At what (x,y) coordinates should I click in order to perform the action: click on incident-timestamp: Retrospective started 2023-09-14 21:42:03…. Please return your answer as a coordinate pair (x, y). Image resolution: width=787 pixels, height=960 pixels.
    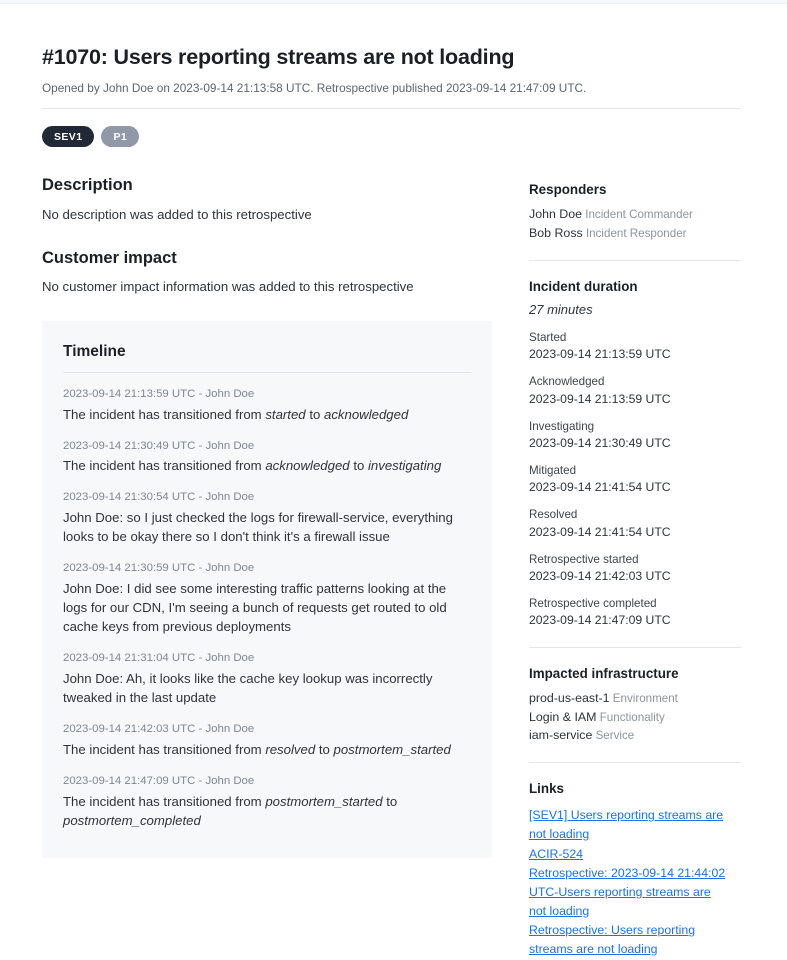
    Looking at the image, I should click on (635, 568).